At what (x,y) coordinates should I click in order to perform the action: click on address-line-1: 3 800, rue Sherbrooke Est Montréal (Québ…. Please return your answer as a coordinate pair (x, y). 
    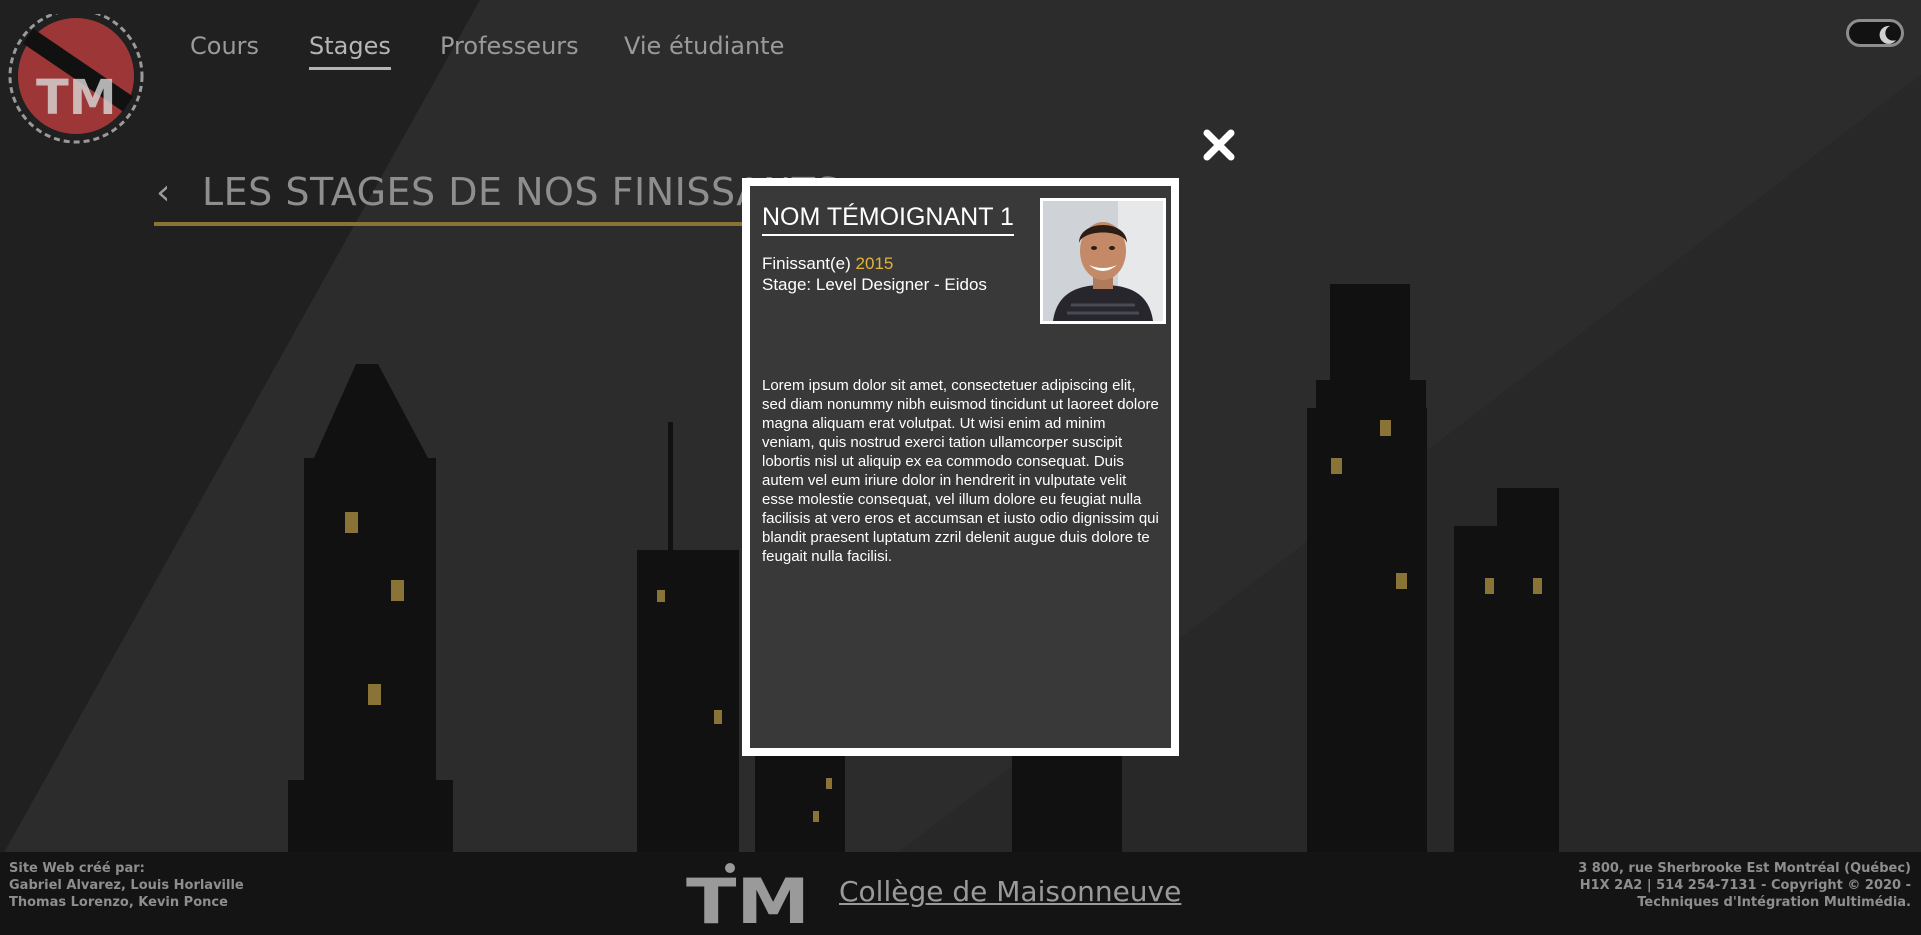
    Looking at the image, I should click on (1744, 868).